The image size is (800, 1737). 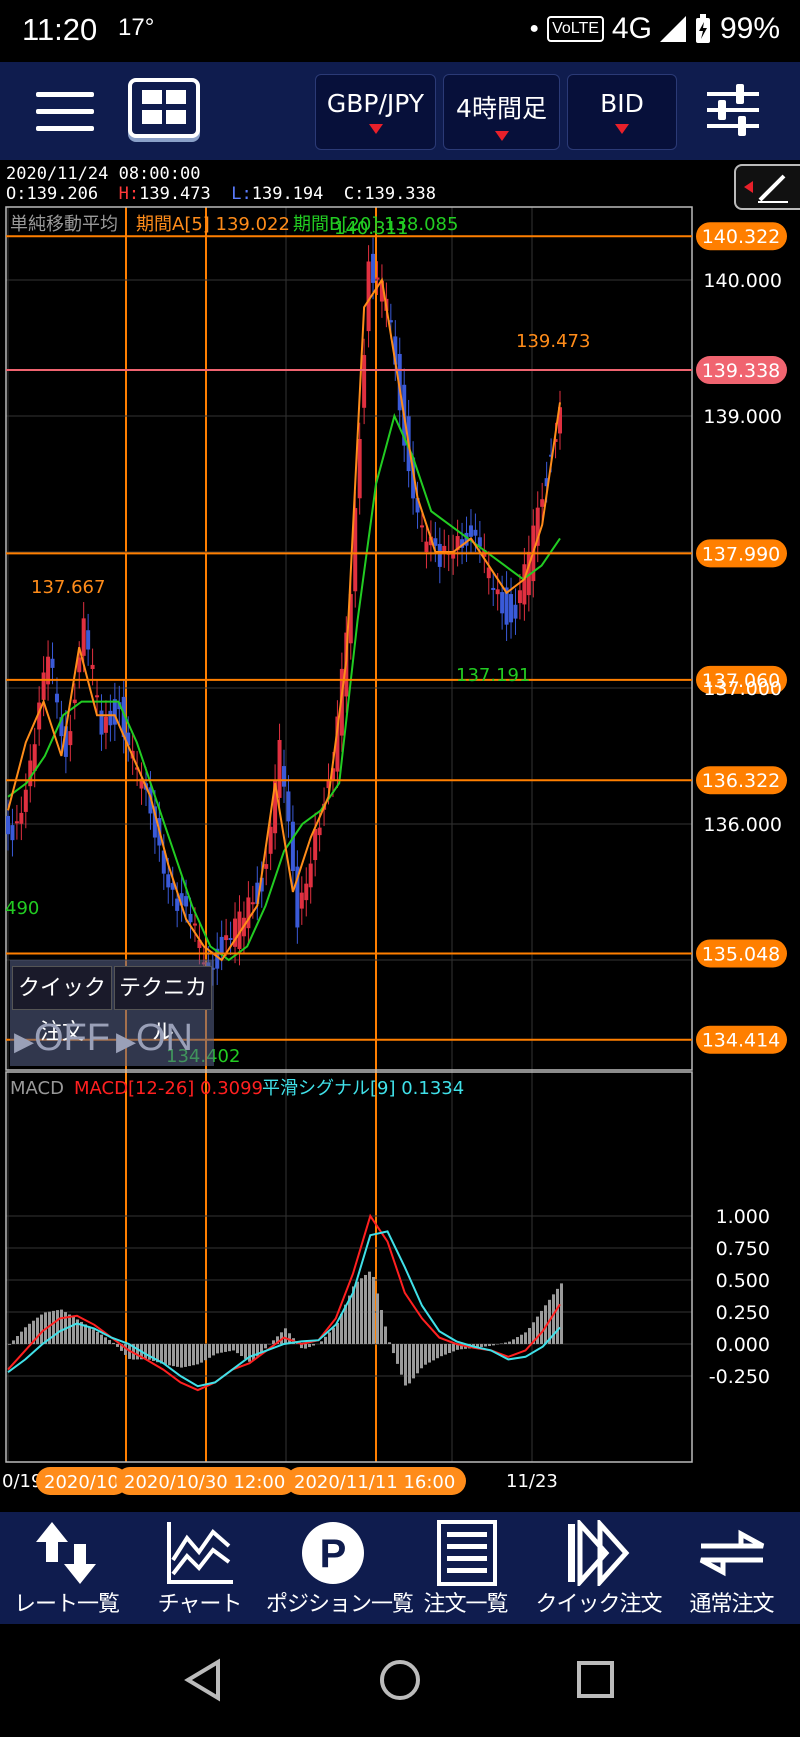 What do you see at coordinates (204, 1482) in the screenshot?
I see `x-axis-label-2: 2020/10/30 12:00` at bounding box center [204, 1482].